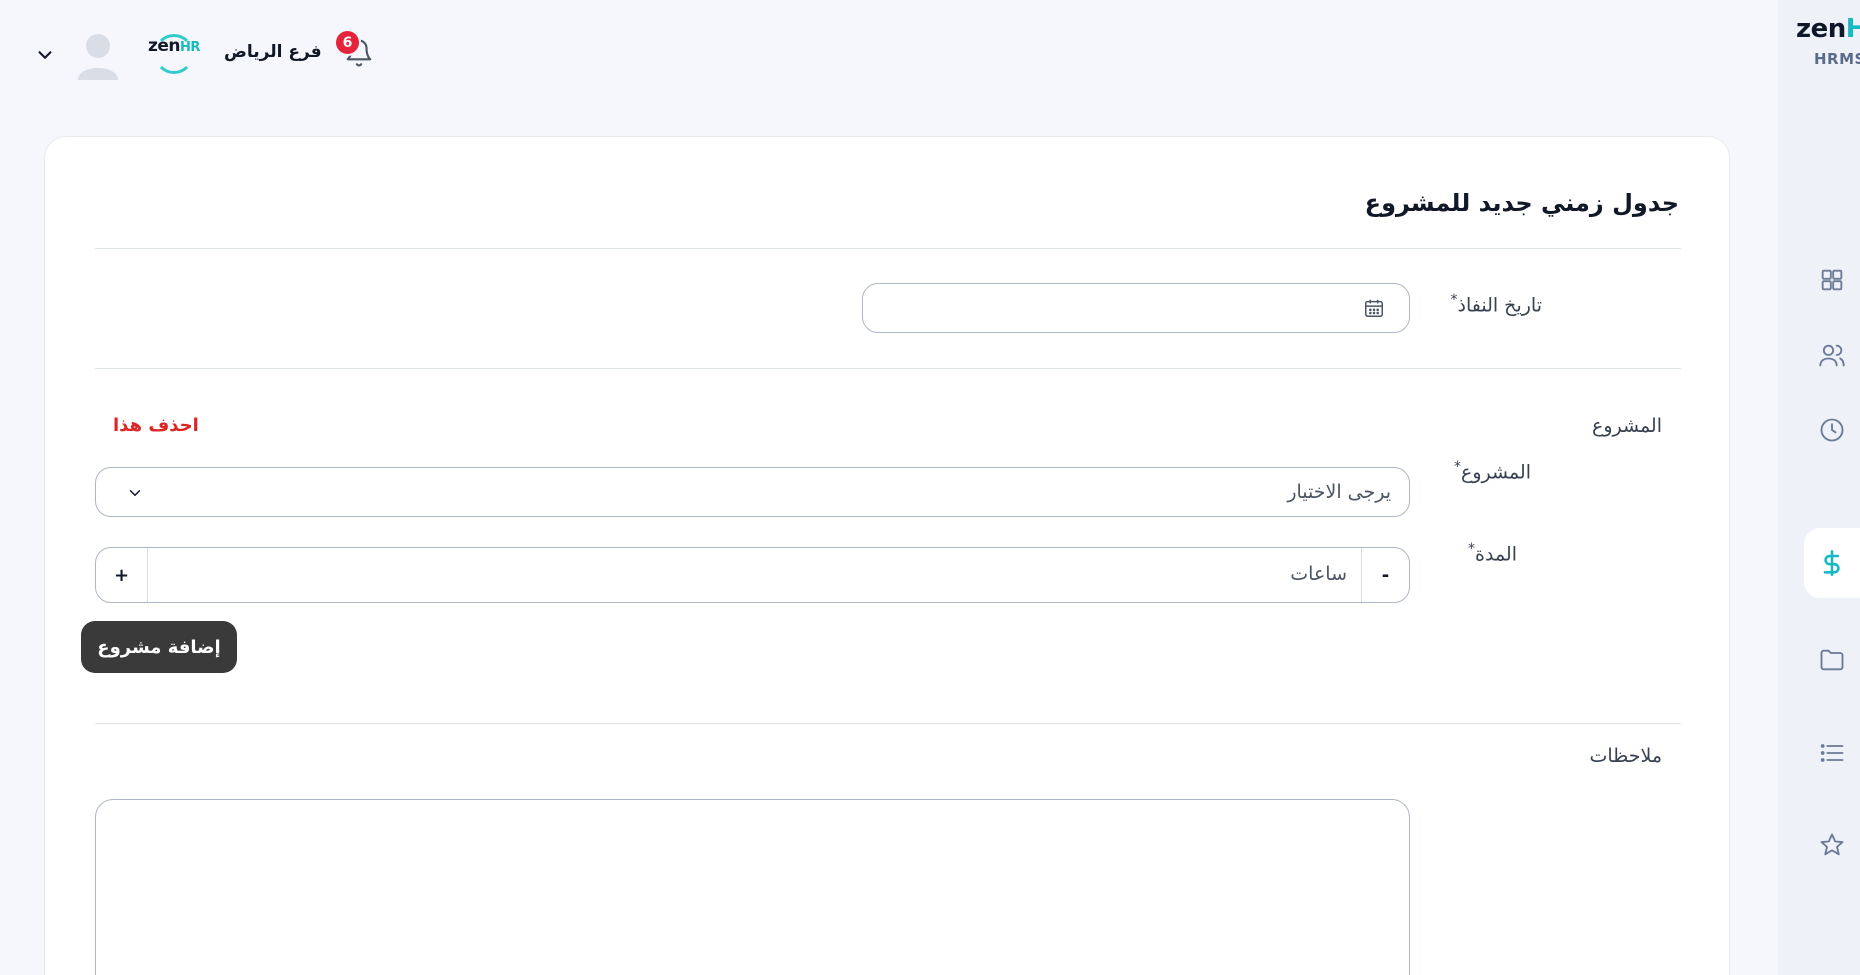 The width and height of the screenshot is (1860, 975). Describe the element at coordinates (98, 55) in the screenshot. I see `avatar` at that location.